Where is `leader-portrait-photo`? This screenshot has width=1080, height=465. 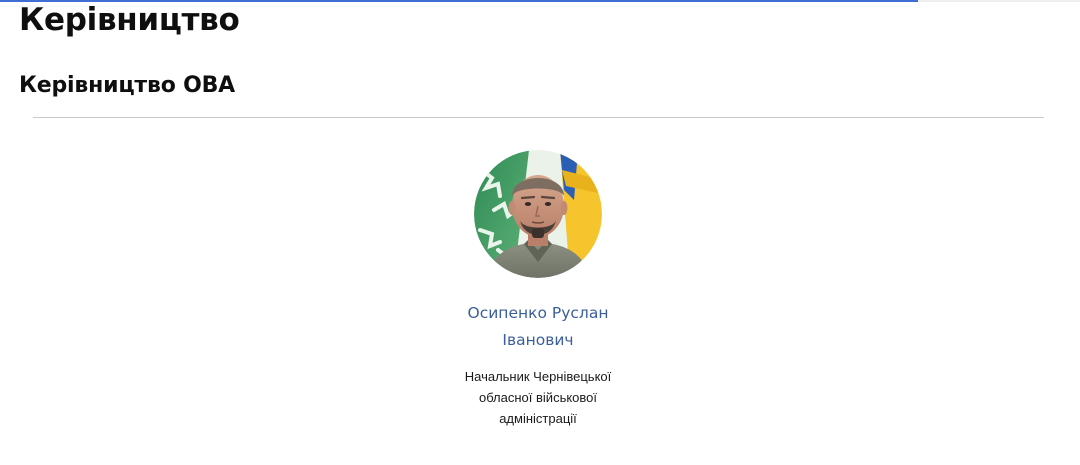
leader-portrait-photo is located at coordinates (538, 214).